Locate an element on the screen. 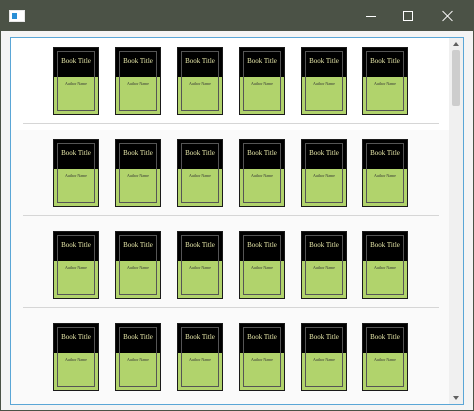 This screenshot has width=474, height=411. close-button is located at coordinates (448, 16).